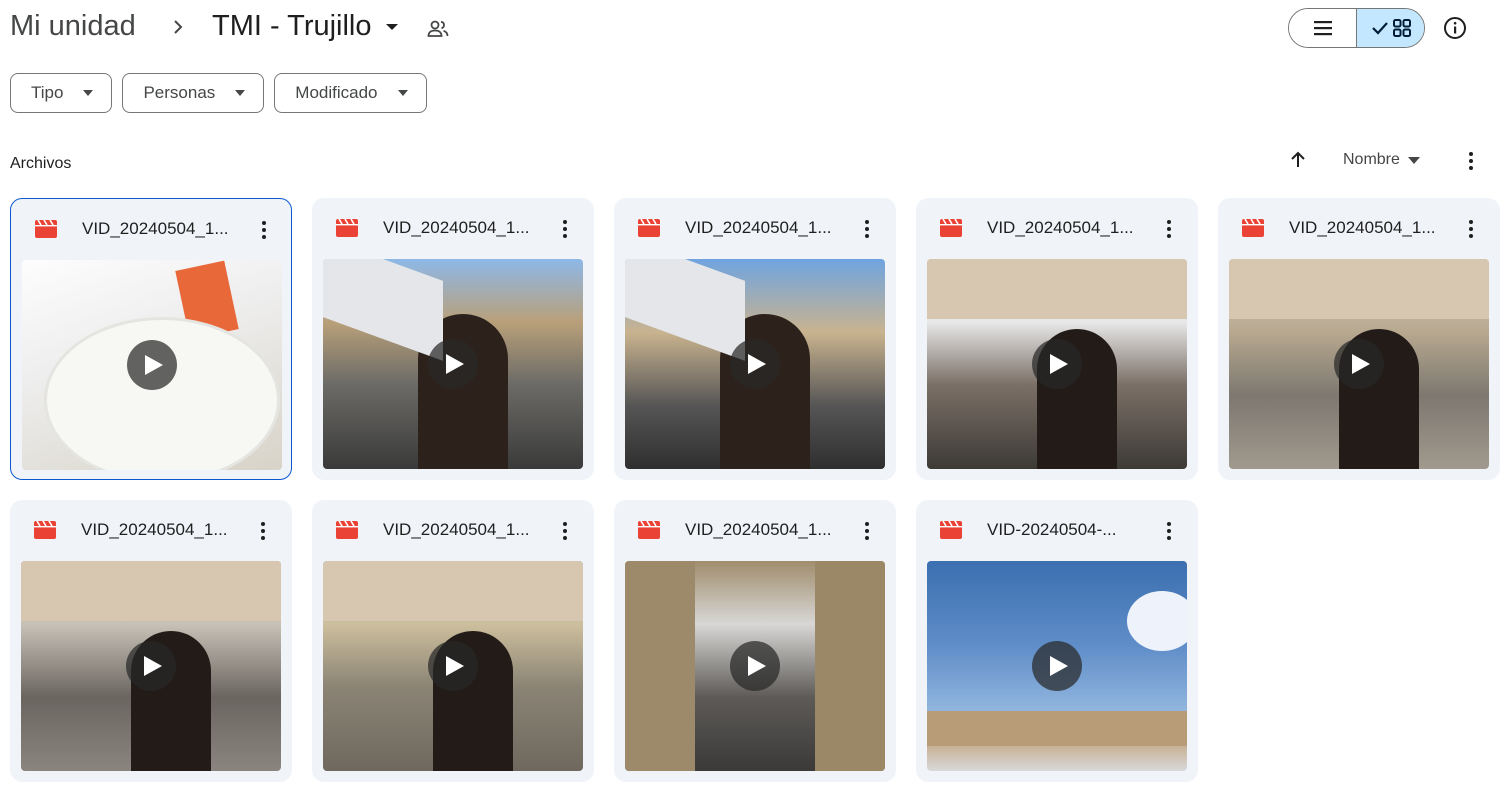  What do you see at coordinates (438, 29) in the screenshot?
I see `people-icon` at bounding box center [438, 29].